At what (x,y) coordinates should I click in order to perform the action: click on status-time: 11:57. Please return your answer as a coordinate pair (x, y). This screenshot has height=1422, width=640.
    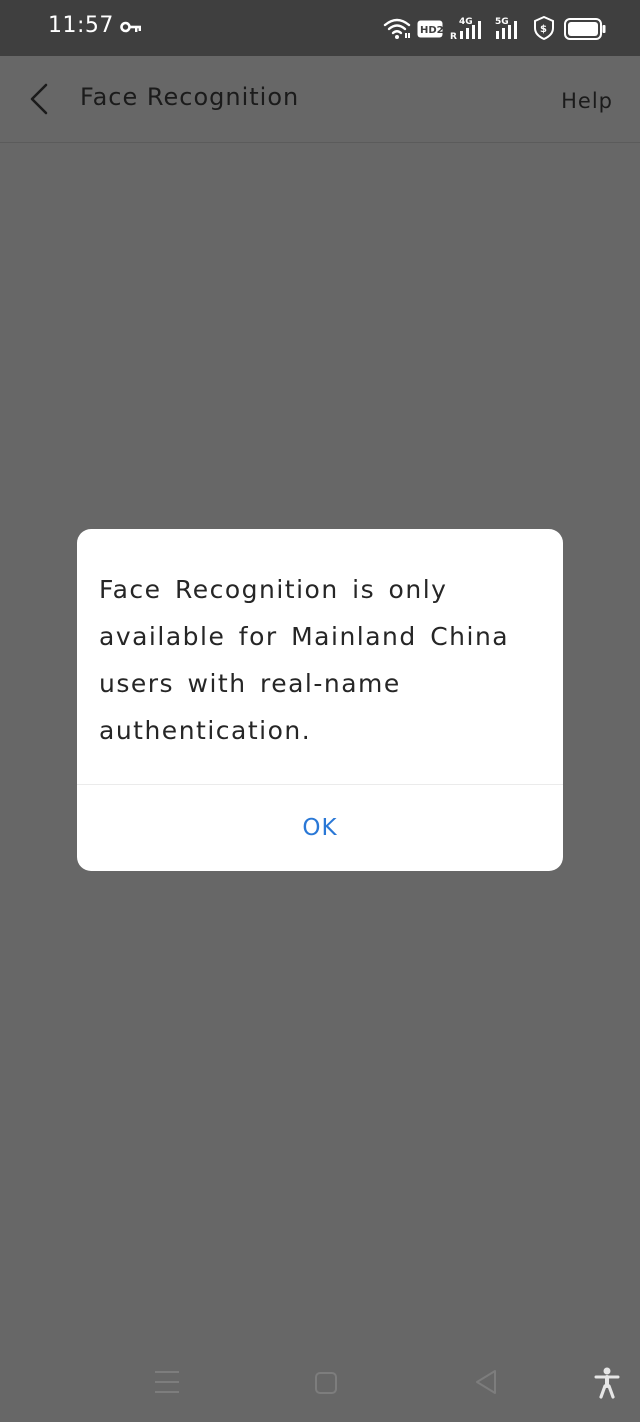
    Looking at the image, I should click on (81, 25).